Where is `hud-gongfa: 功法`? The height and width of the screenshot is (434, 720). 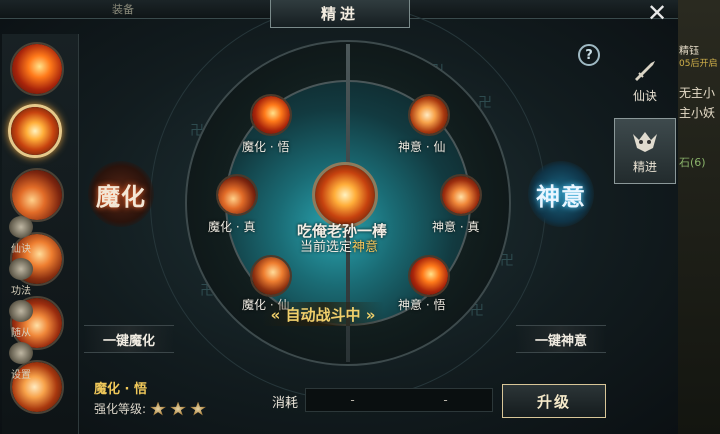
hud-gongfa: 功法 is located at coordinates (21, 277).